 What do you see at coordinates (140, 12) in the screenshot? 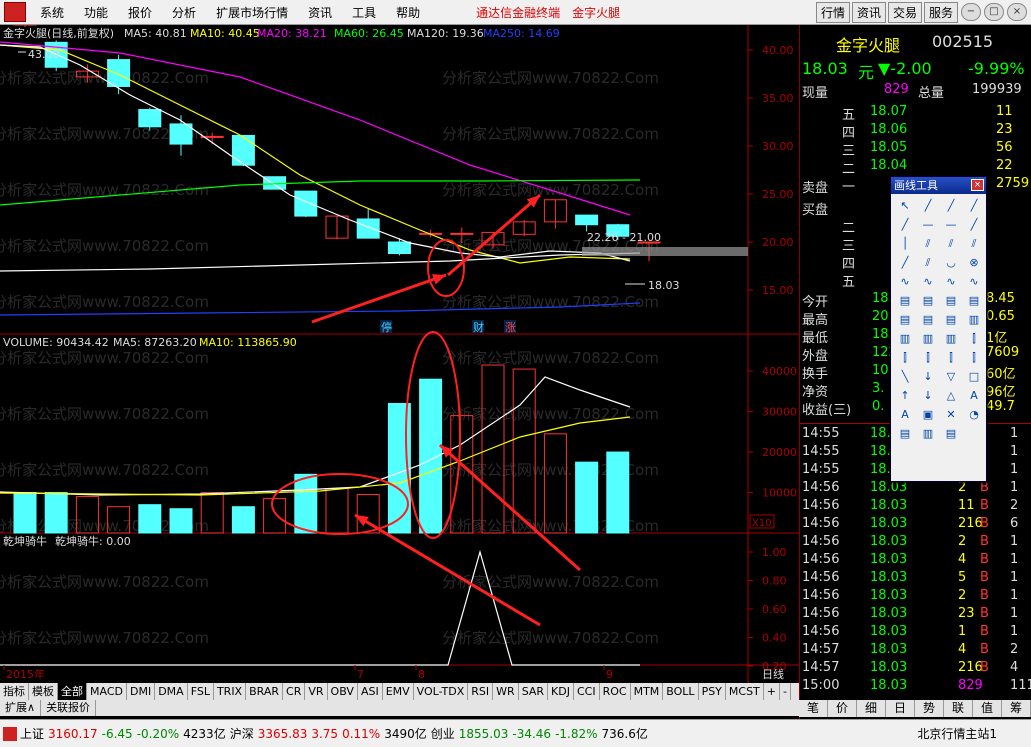
I see `menu-quote: 报价` at bounding box center [140, 12].